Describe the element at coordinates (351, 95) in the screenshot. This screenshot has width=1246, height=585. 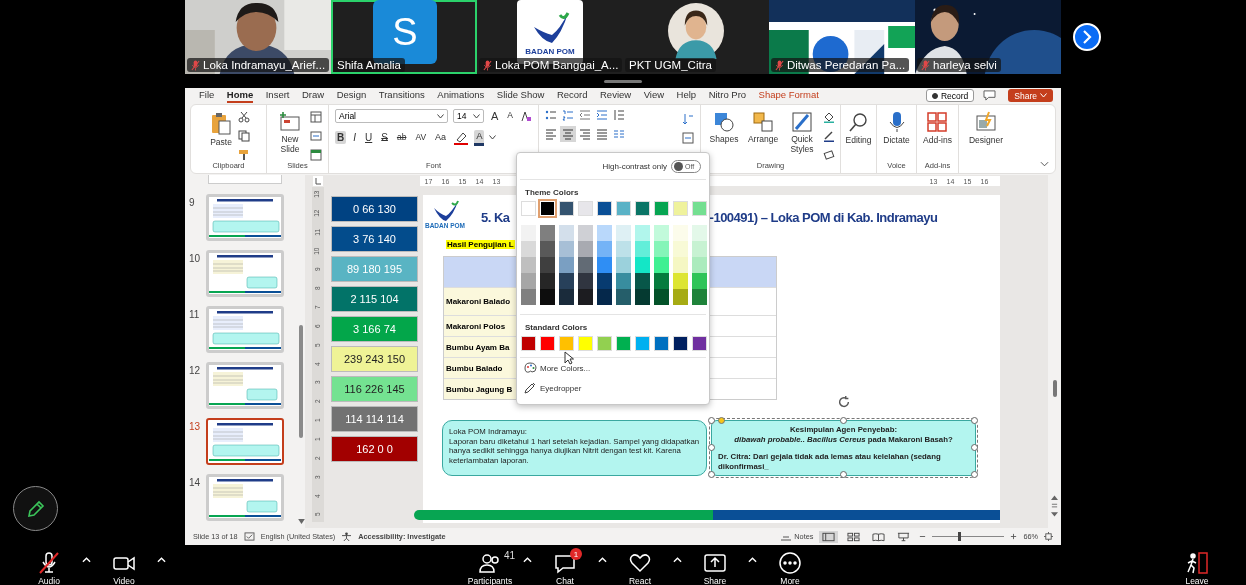
I see `ribbon-tab: Design` at that location.